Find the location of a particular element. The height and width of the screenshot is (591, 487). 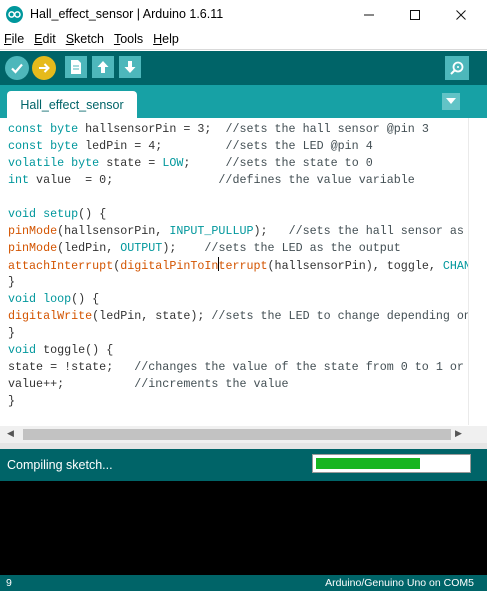

code-token: pinMode is located at coordinates (33, 231).